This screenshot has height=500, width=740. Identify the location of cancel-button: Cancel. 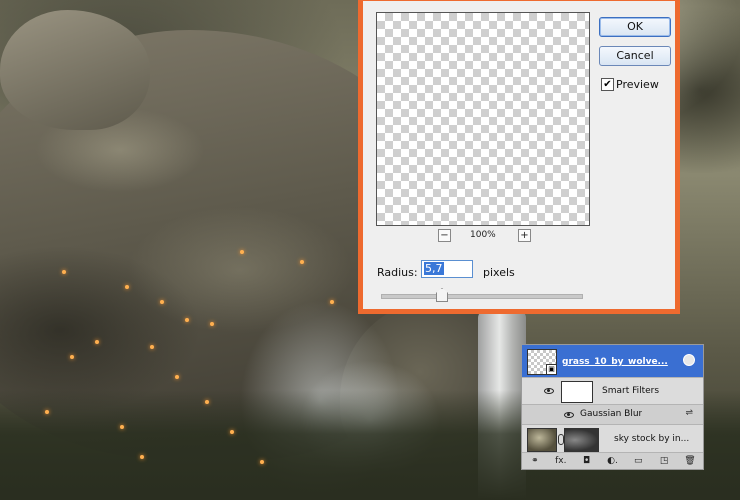
(635, 56).